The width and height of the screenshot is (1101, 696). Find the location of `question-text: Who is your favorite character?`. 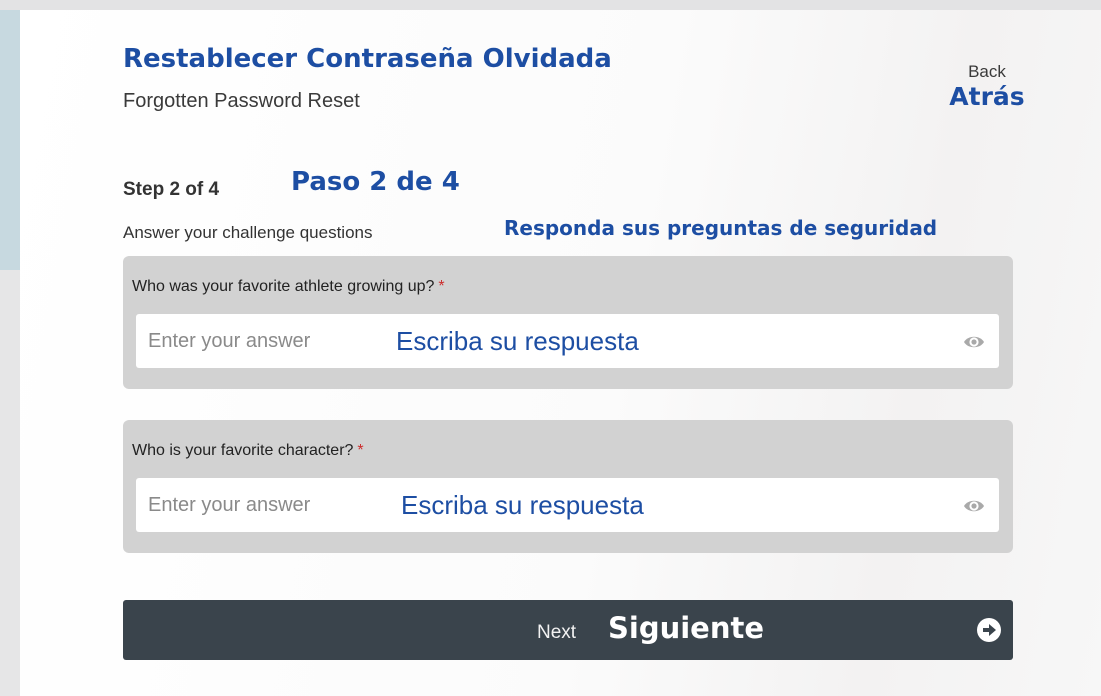

question-text: Who is your favorite character? is located at coordinates (243, 450).